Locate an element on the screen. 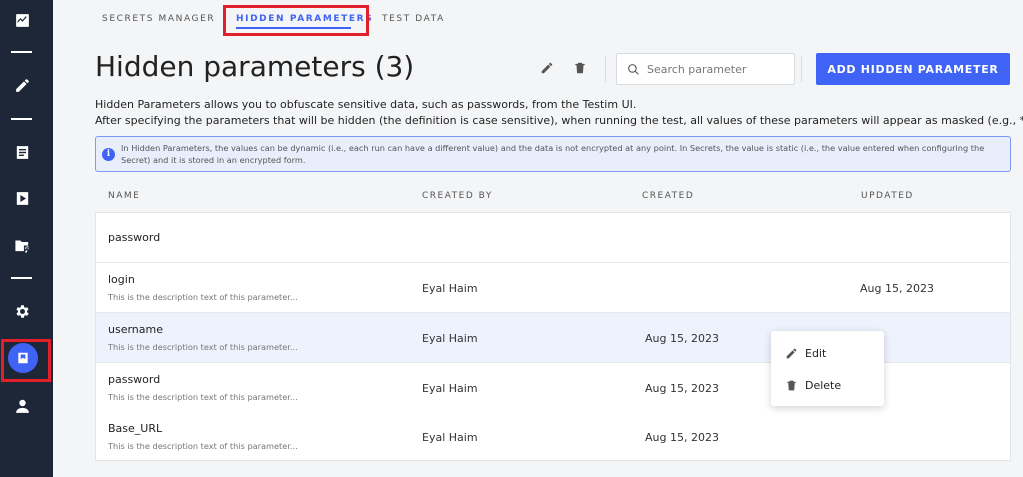  sidebar is located at coordinates (26, 238).